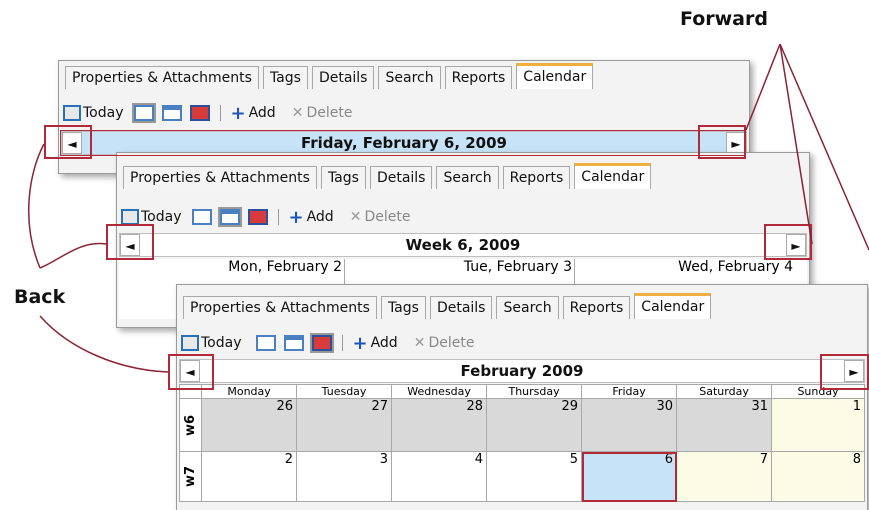  What do you see at coordinates (856, 406) in the screenshot?
I see `day-number: 1` at bounding box center [856, 406].